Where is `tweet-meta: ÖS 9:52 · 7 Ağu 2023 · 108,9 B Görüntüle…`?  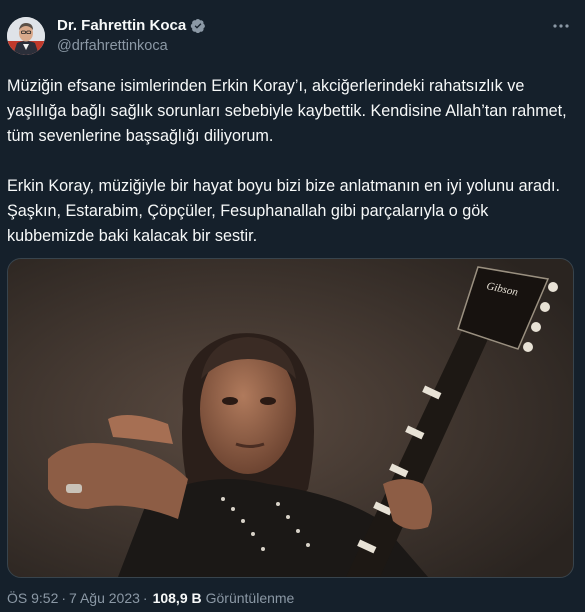
tweet-meta: ÖS 9:52 · 7 Ağu 2023 · 108,9 B Görüntüle… is located at coordinates (150, 598).